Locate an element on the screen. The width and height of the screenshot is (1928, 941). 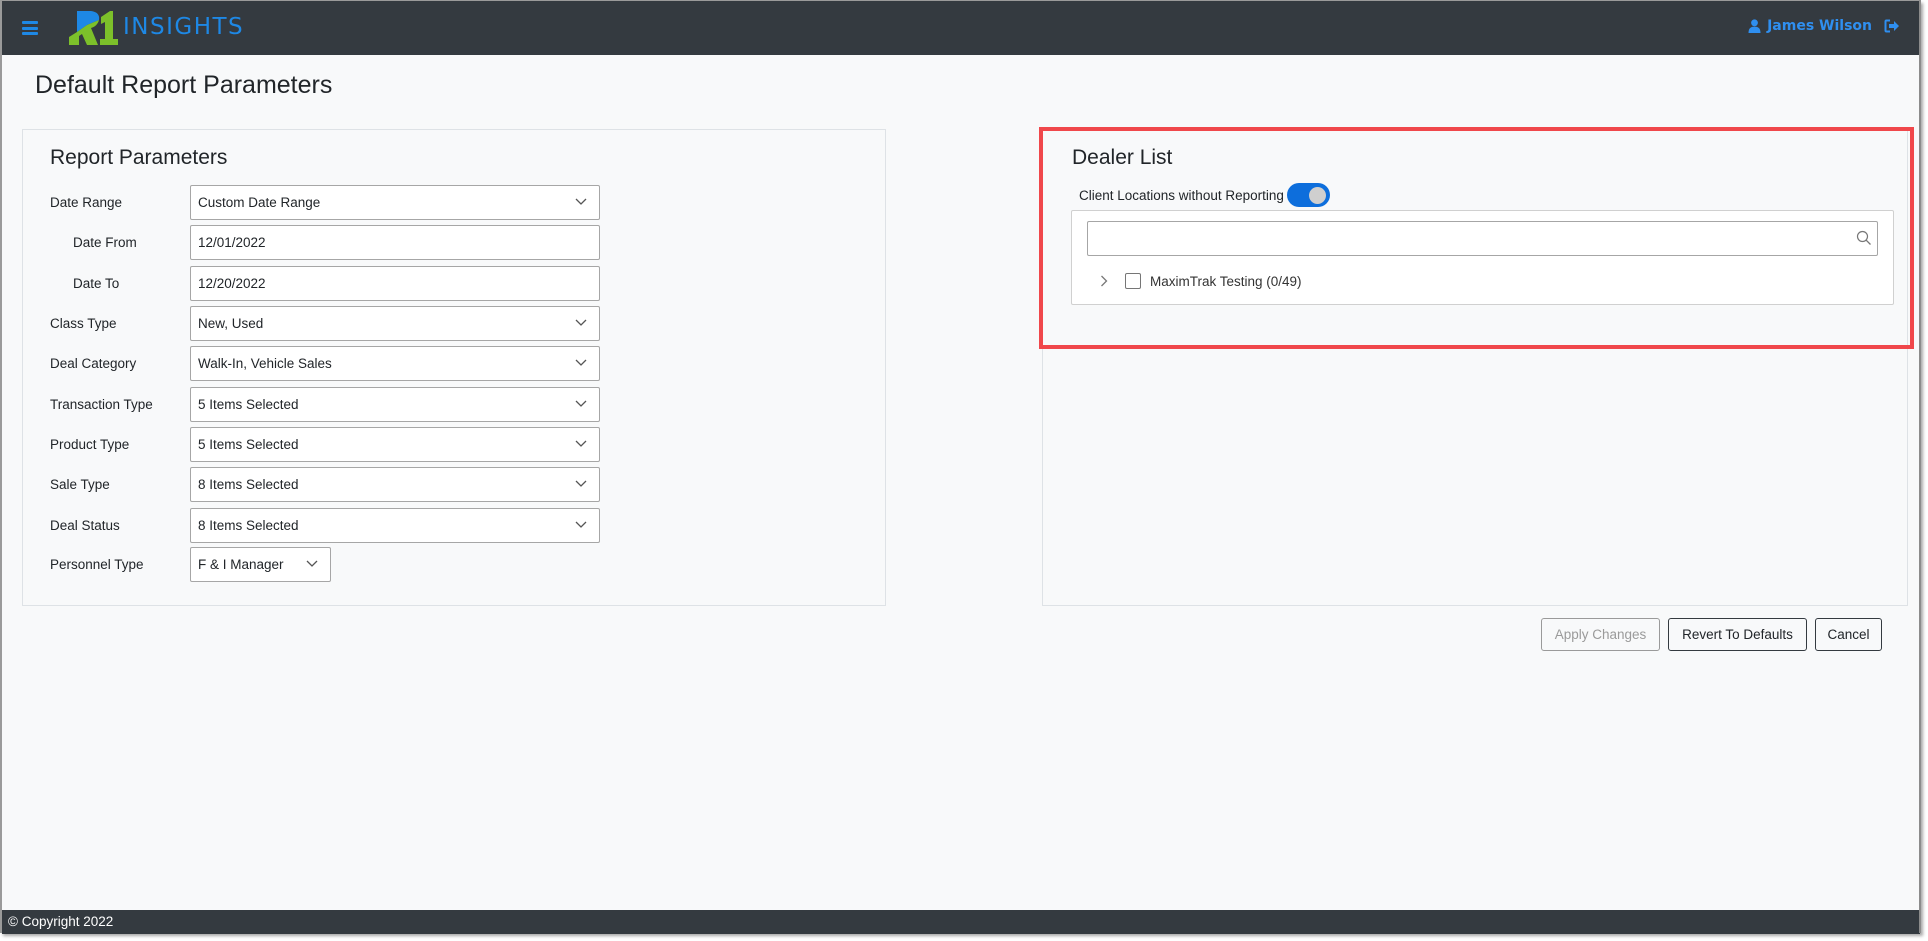
dealer-search-input is located at coordinates (1482, 238).